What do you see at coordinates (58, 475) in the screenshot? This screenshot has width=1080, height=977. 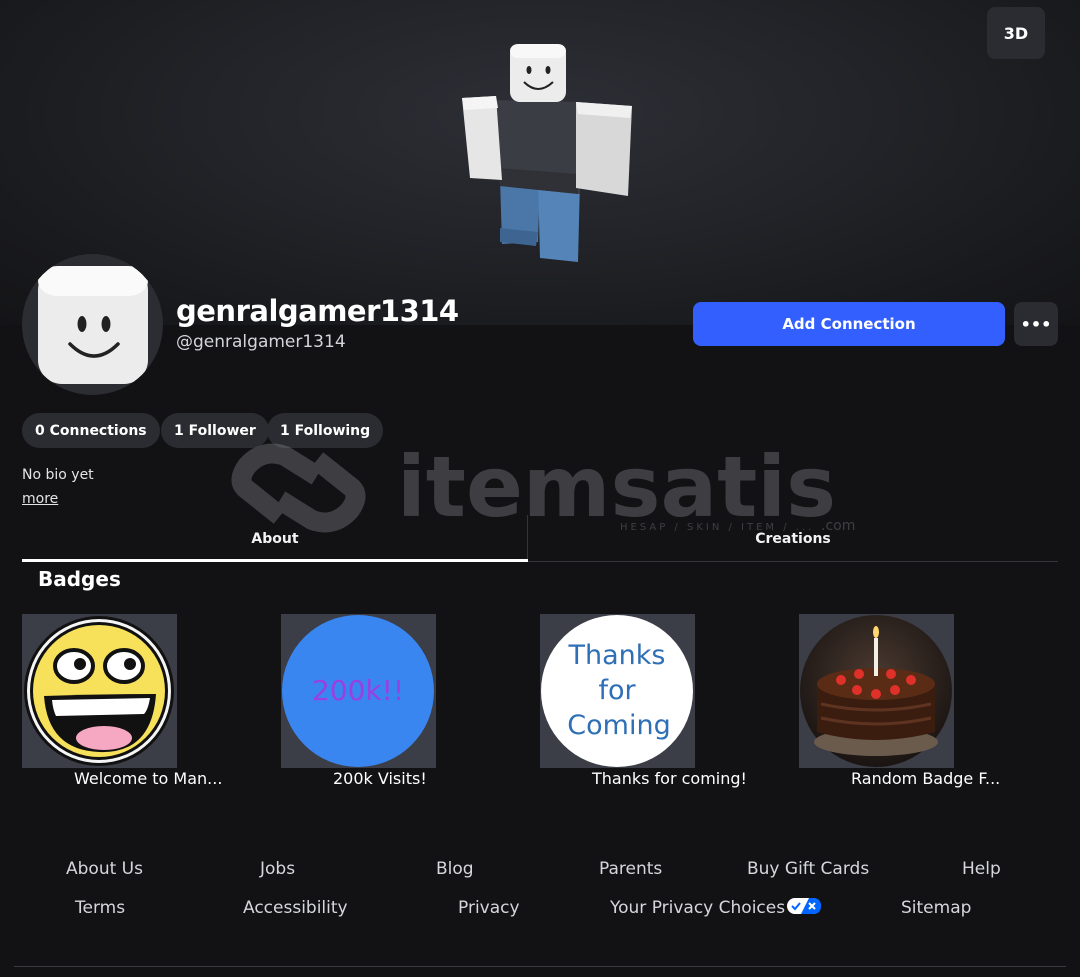 I see `bio-text: No bio yet` at bounding box center [58, 475].